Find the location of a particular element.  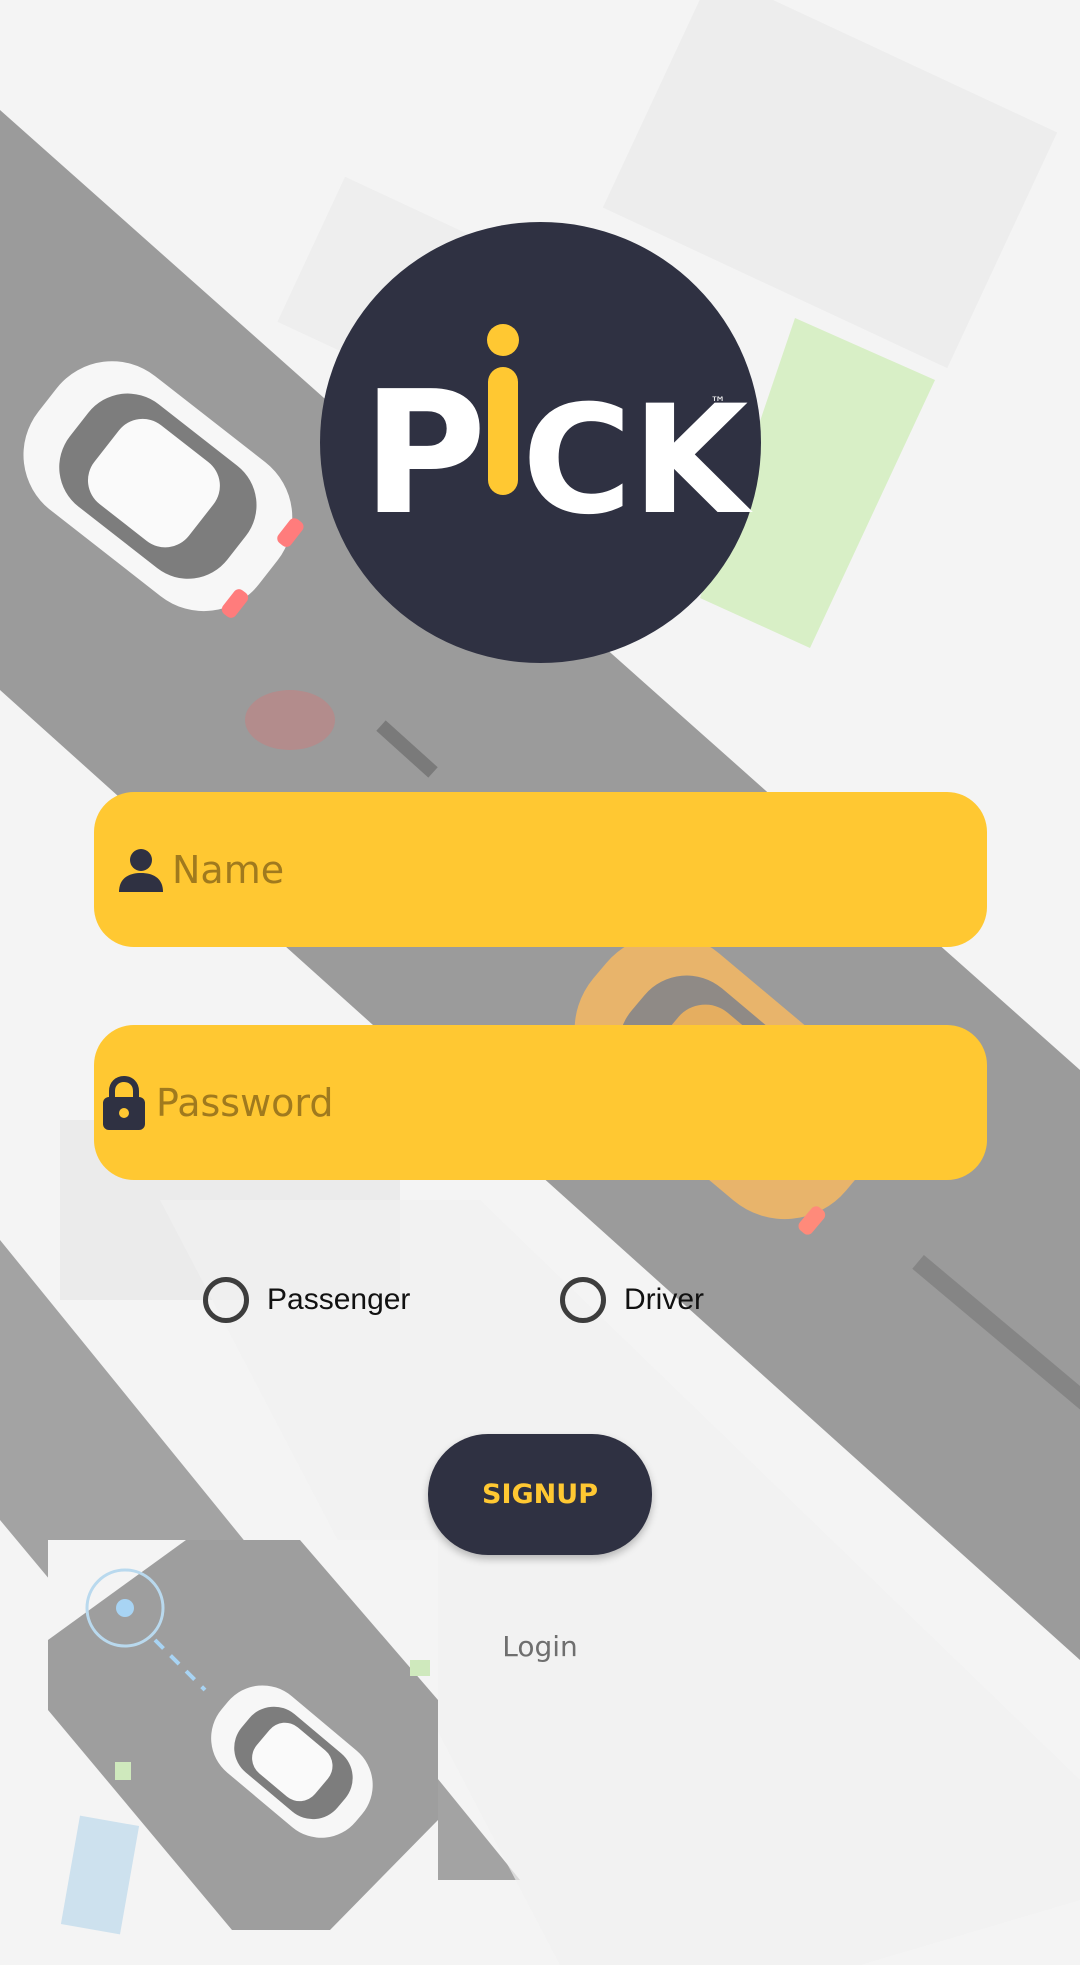

lock-icon is located at coordinates (124, 1102).